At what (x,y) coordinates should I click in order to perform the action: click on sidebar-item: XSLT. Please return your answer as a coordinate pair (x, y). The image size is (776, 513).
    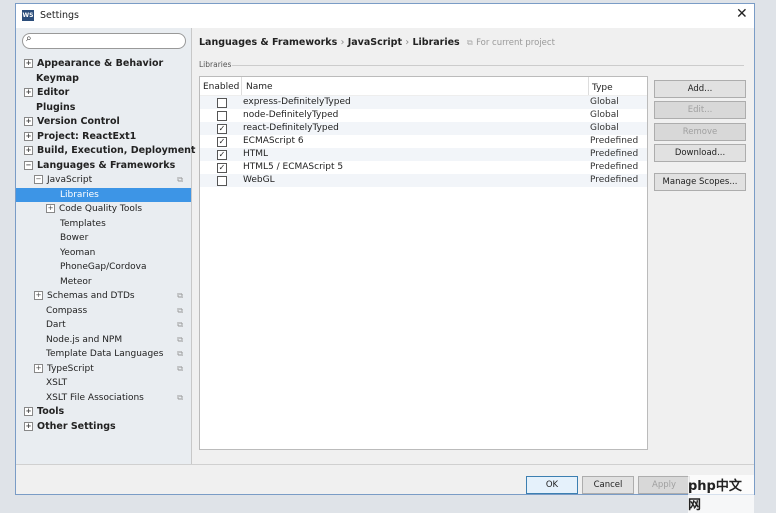
    Looking at the image, I should click on (103, 383).